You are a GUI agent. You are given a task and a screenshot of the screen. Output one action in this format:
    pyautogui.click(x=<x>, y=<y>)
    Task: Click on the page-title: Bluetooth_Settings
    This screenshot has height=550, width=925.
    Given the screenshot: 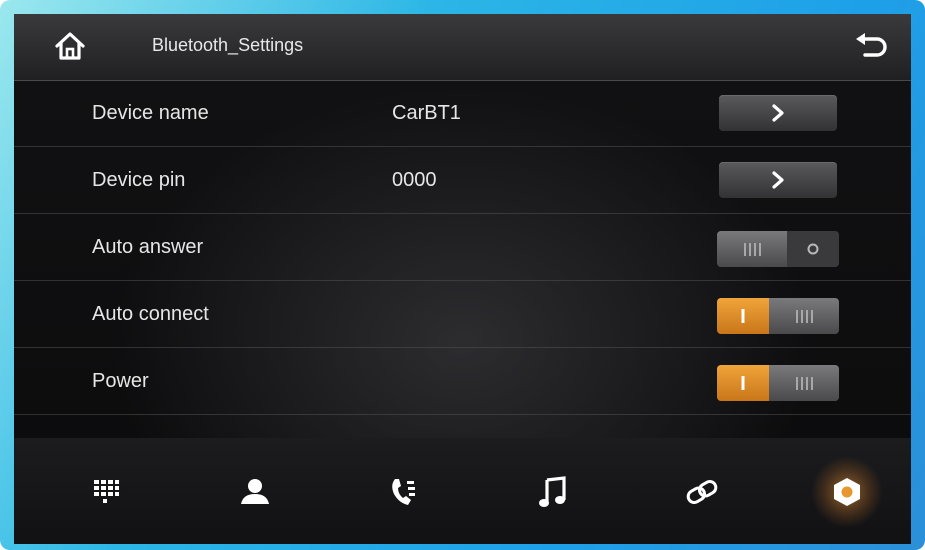 What is the action you would take?
    pyautogui.click(x=228, y=45)
    